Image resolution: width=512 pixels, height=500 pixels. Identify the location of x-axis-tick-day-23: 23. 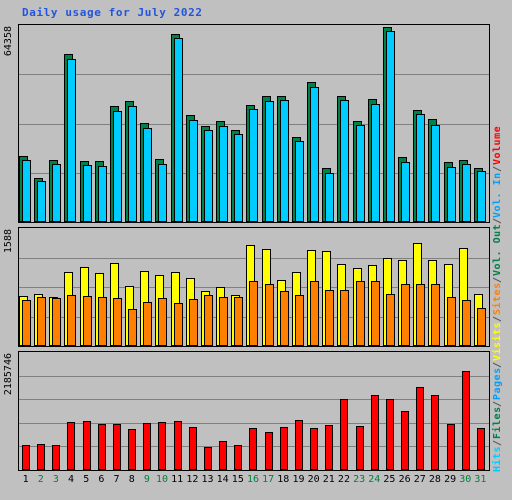
(359, 479).